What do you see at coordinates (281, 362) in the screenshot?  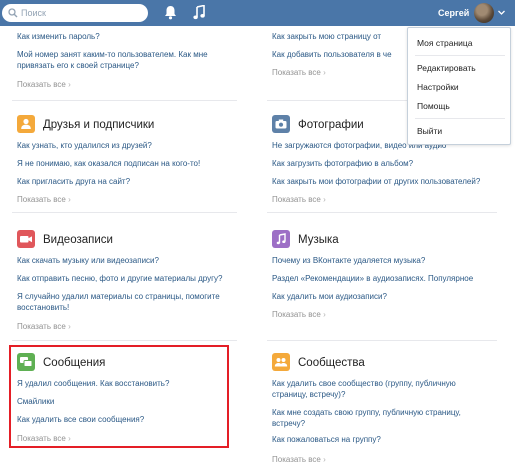 I see `people-icon` at bounding box center [281, 362].